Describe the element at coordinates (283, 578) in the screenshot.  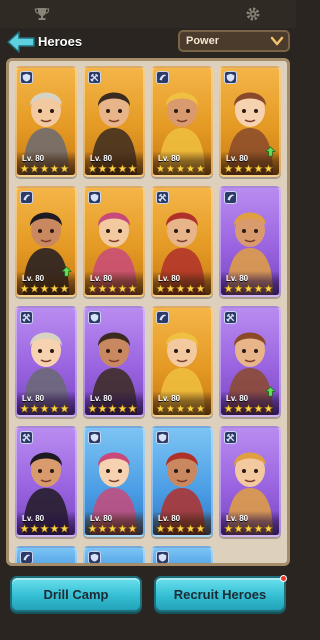
I see `notification-dot` at that location.